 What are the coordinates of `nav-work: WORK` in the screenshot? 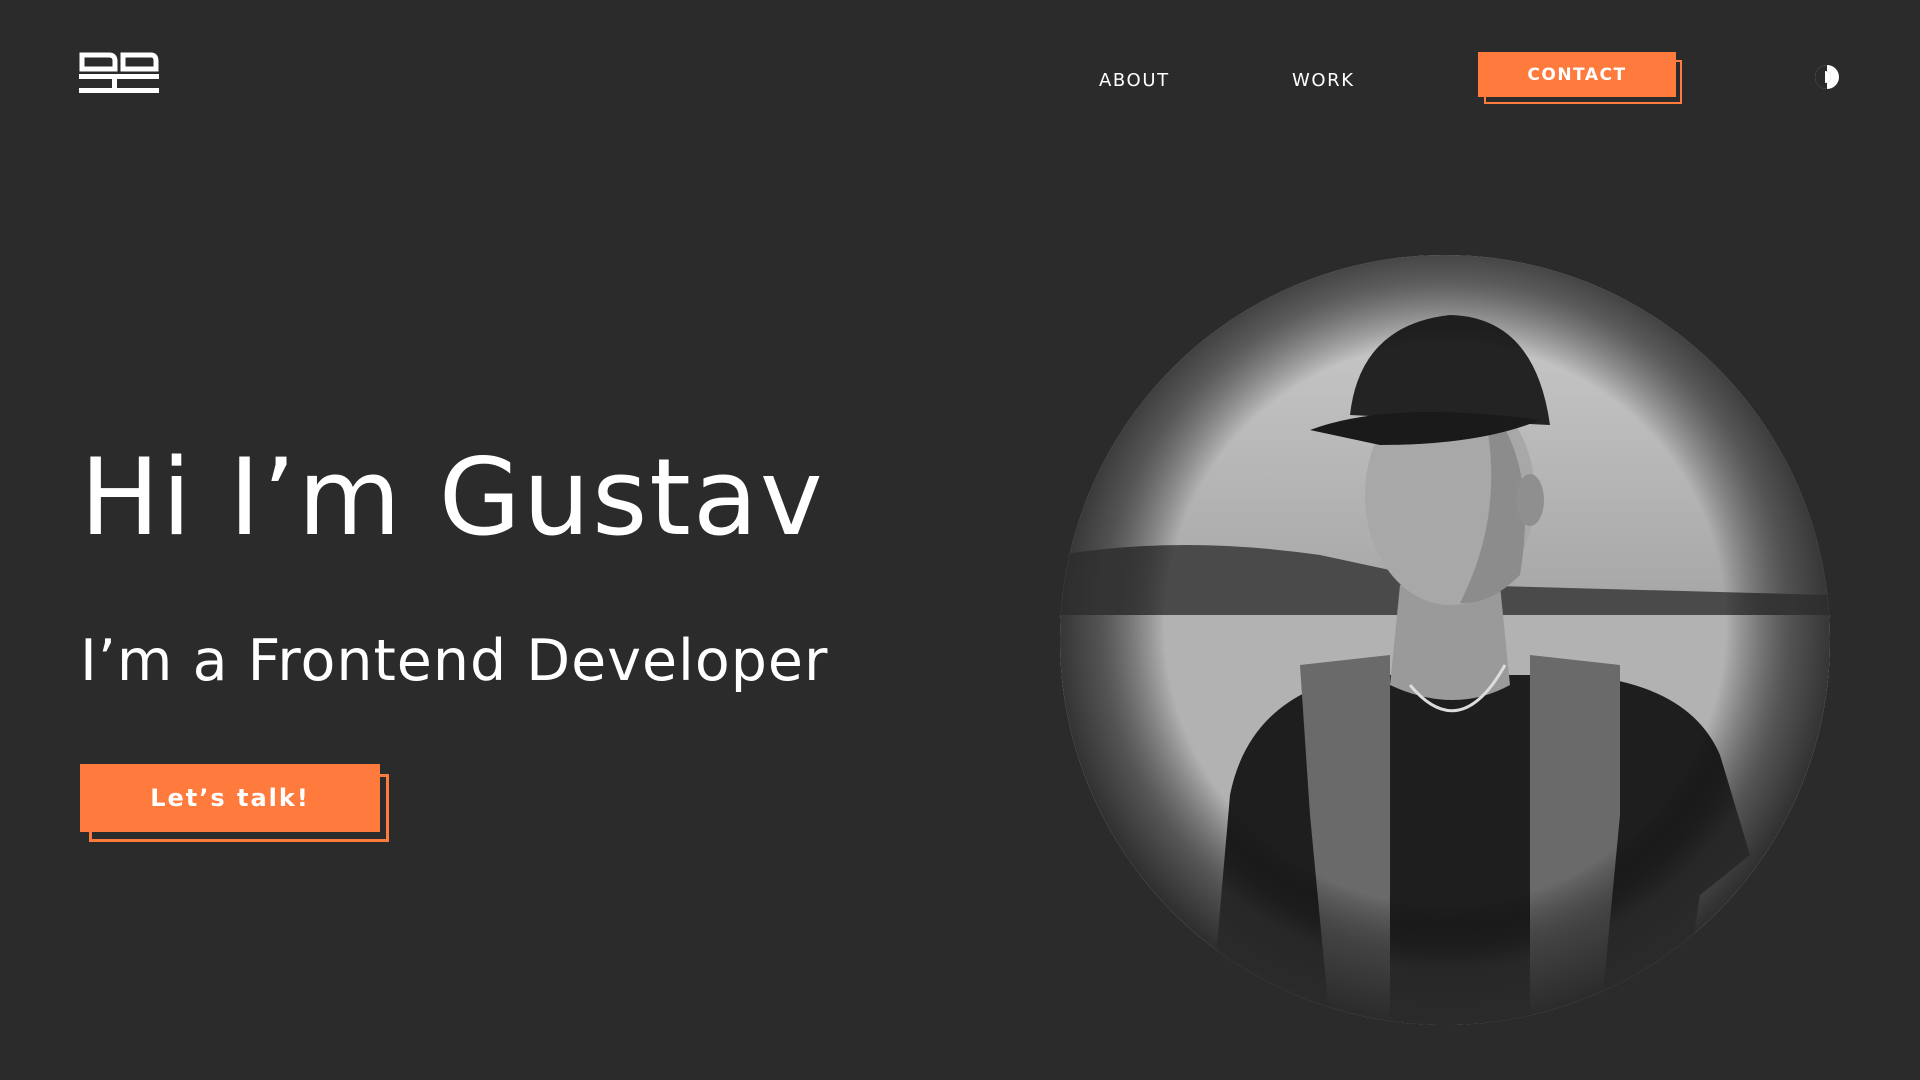 It's located at (1323, 80).